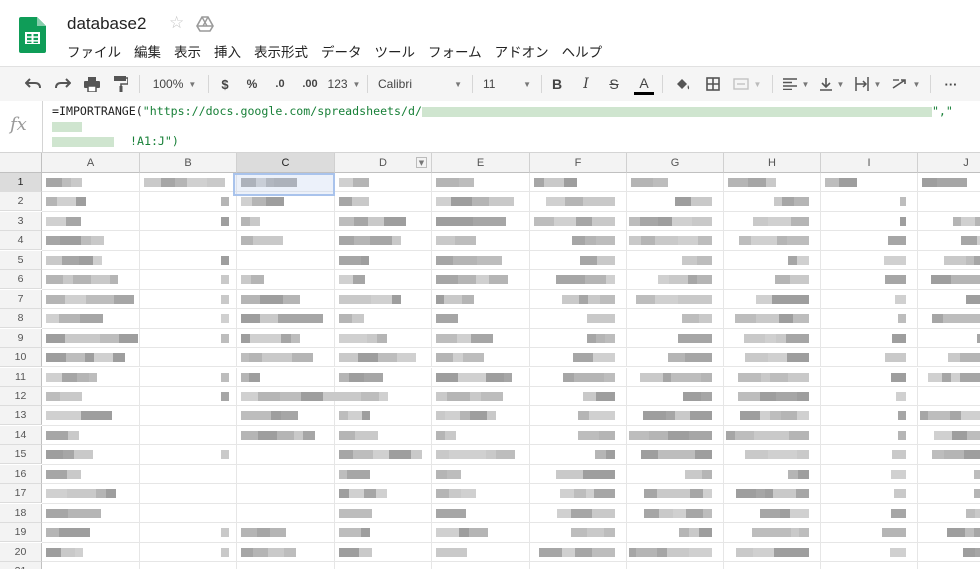 The width and height of the screenshot is (980, 569). What do you see at coordinates (286, 494) in the screenshot?
I see `cell-c17` at bounding box center [286, 494].